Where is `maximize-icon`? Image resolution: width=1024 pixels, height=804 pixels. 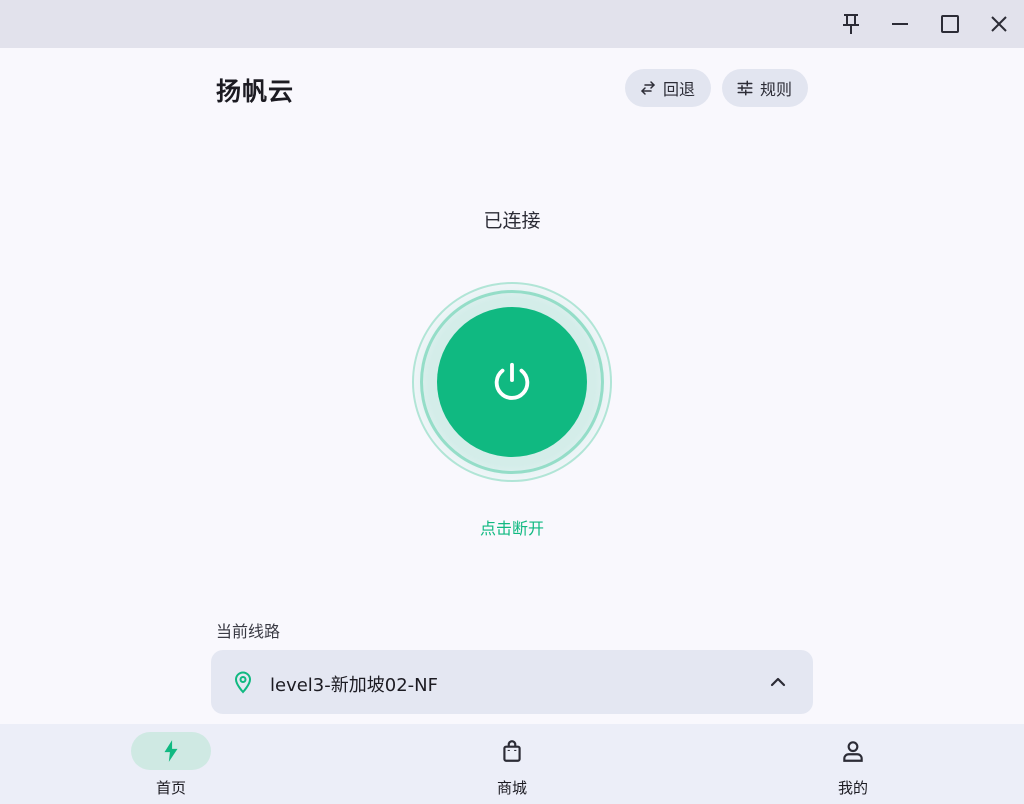
maximize-icon is located at coordinates (950, 24).